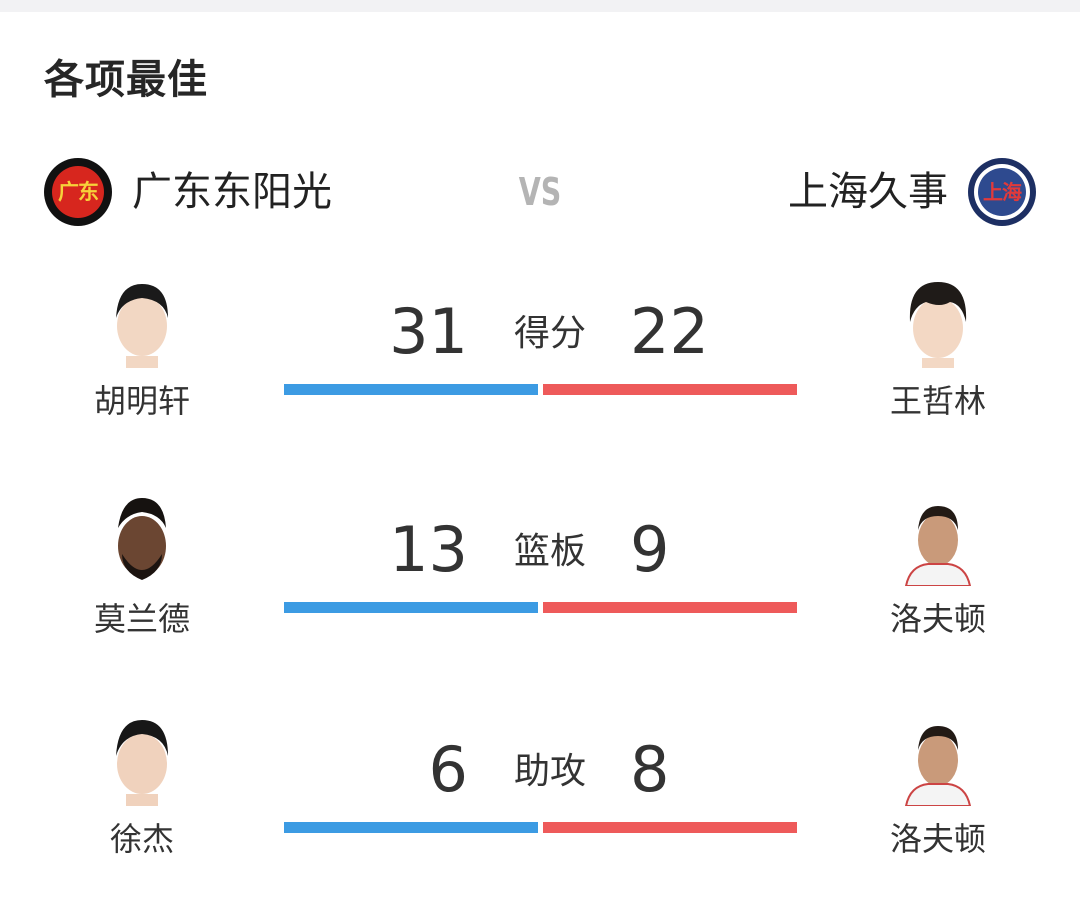 This screenshot has width=1080, height=916. What do you see at coordinates (428, 331) in the screenshot?
I see `left-stat-value: 31` at bounding box center [428, 331].